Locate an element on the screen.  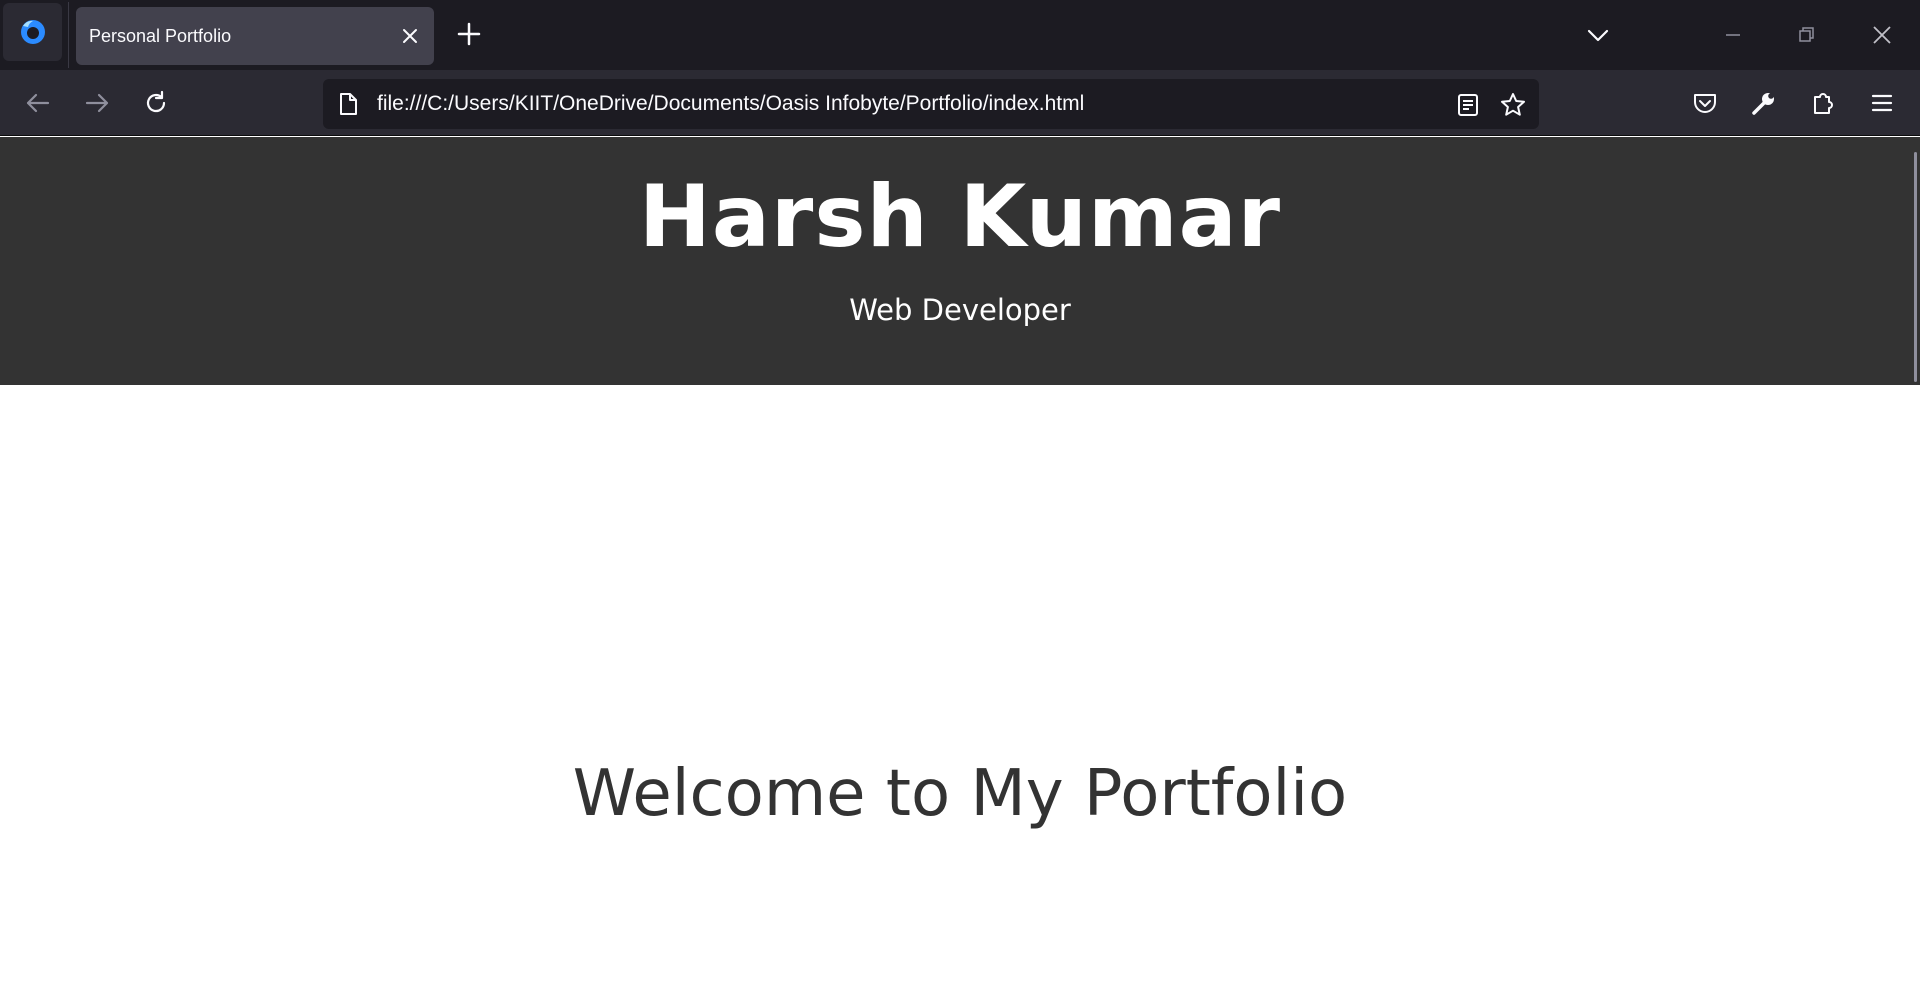
tab-separator is located at coordinates (68, 35).